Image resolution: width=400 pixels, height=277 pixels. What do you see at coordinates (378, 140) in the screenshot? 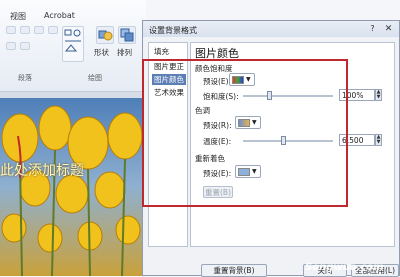
I see `temperature-spinner: ▲ ▼` at bounding box center [378, 140].